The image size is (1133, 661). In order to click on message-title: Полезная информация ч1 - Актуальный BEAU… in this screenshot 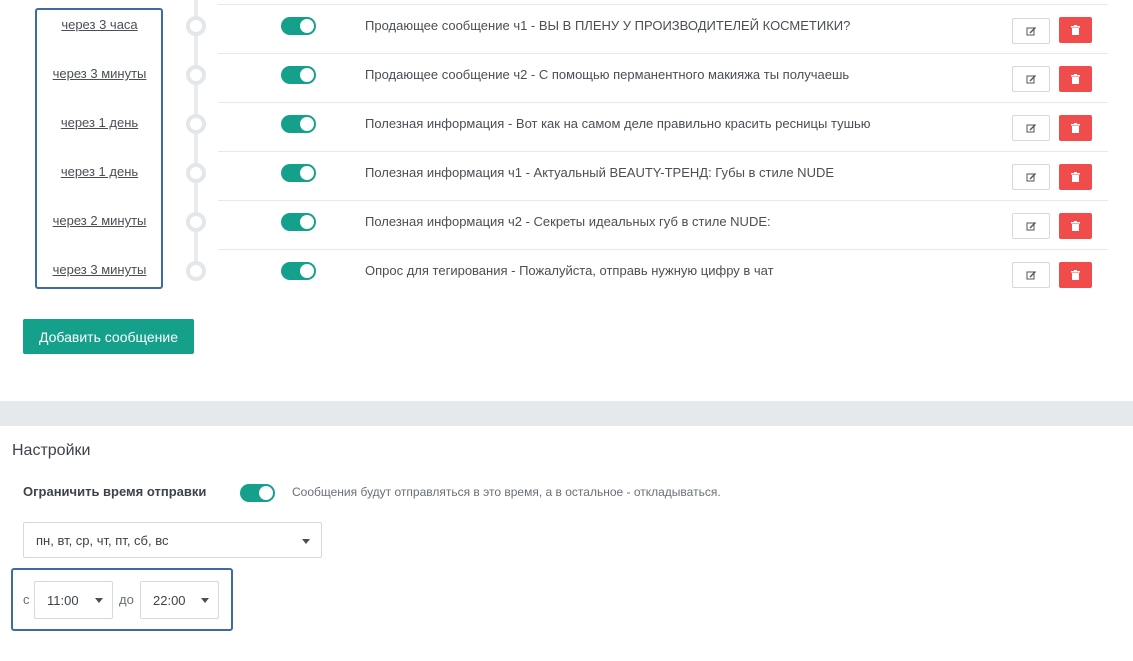, I will do `click(600, 172)`.